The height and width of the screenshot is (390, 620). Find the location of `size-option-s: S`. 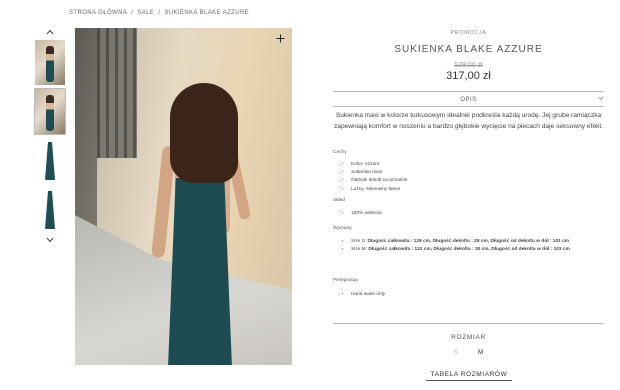

size-option-s: S is located at coordinates (456, 352).